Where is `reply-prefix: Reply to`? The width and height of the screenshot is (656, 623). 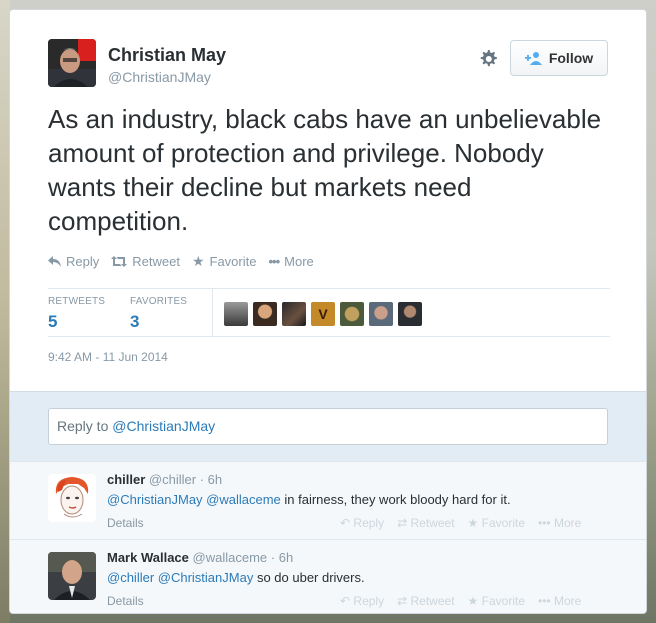 reply-prefix: Reply to is located at coordinates (85, 426).